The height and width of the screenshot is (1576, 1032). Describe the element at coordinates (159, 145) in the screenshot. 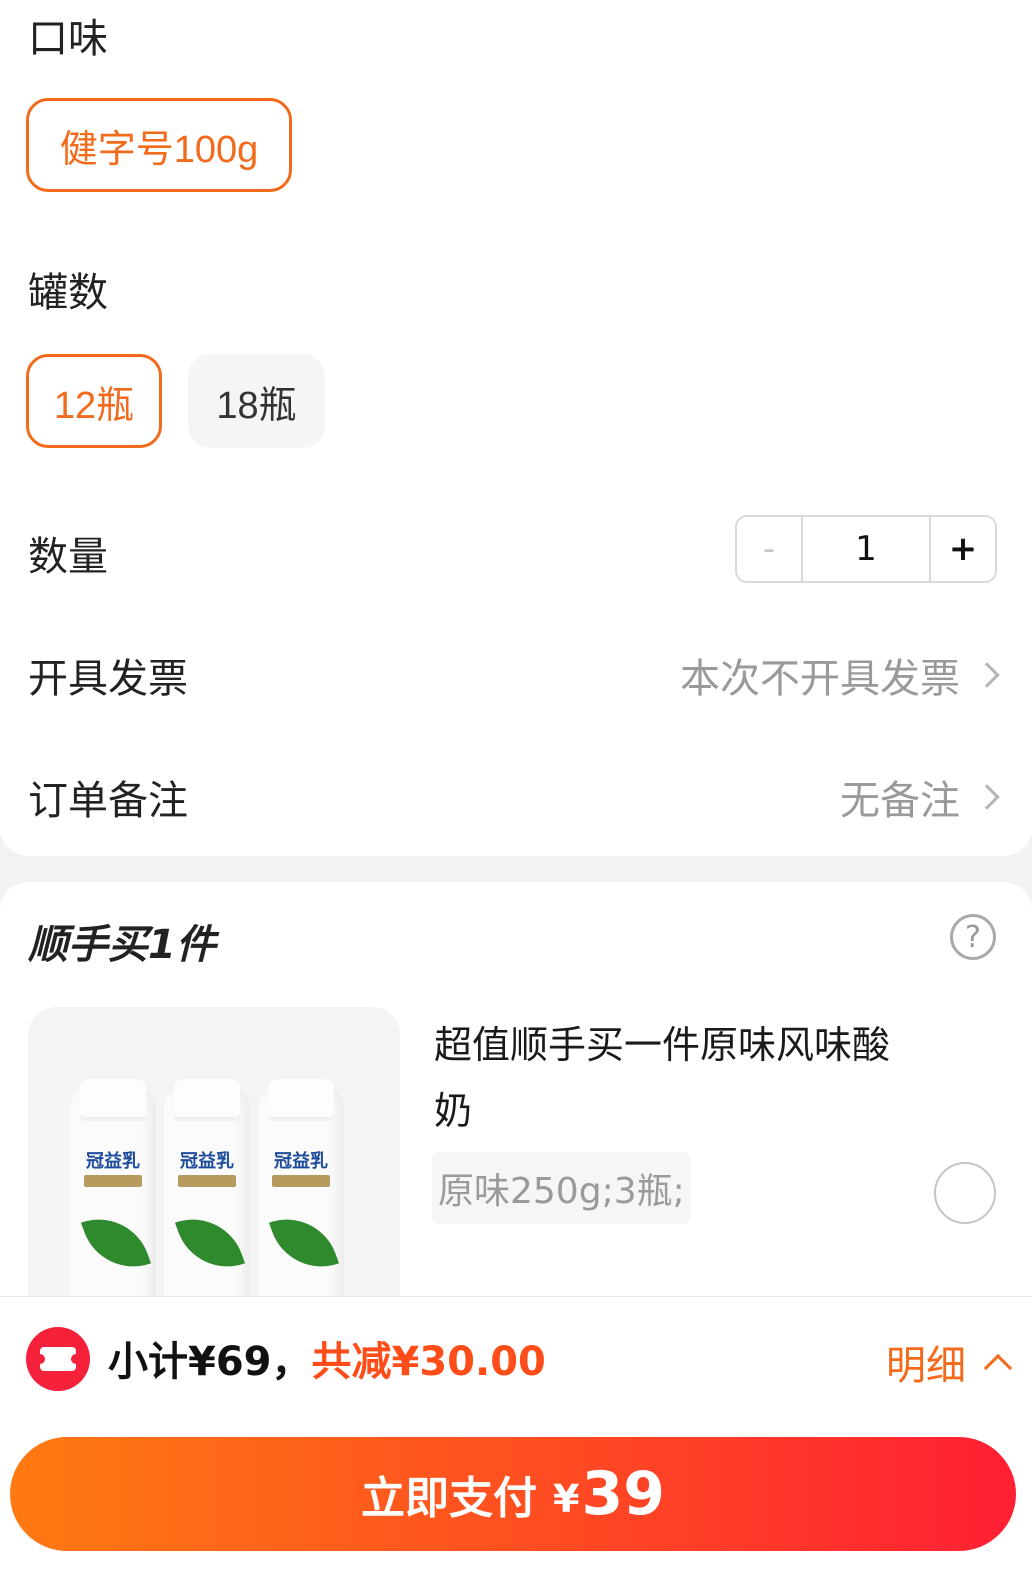

I see `flavor-option-selected: 健字号100g` at that location.